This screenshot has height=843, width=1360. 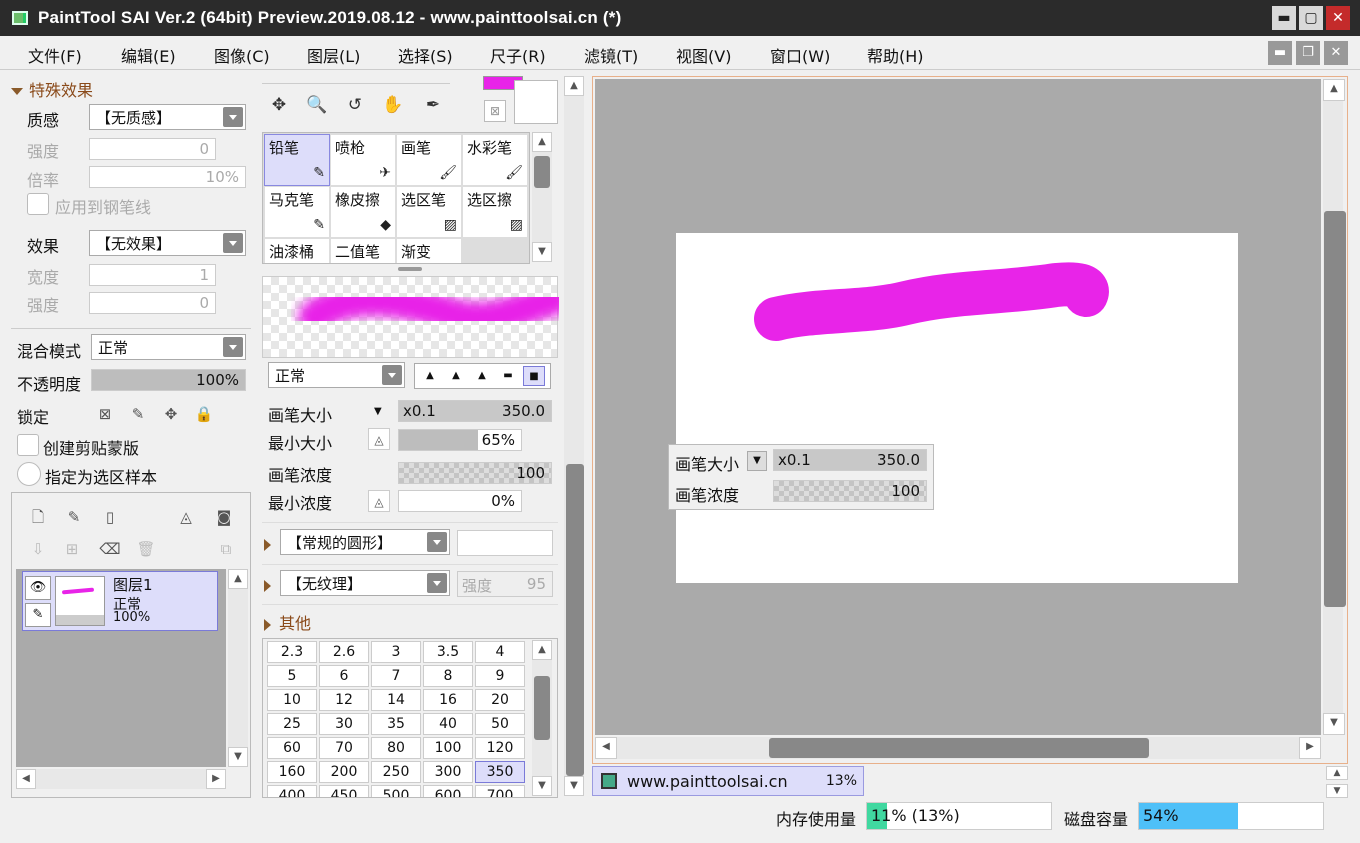 What do you see at coordinates (393, 105) in the screenshot?
I see `hand-tool-icon: ✋` at bounding box center [393, 105].